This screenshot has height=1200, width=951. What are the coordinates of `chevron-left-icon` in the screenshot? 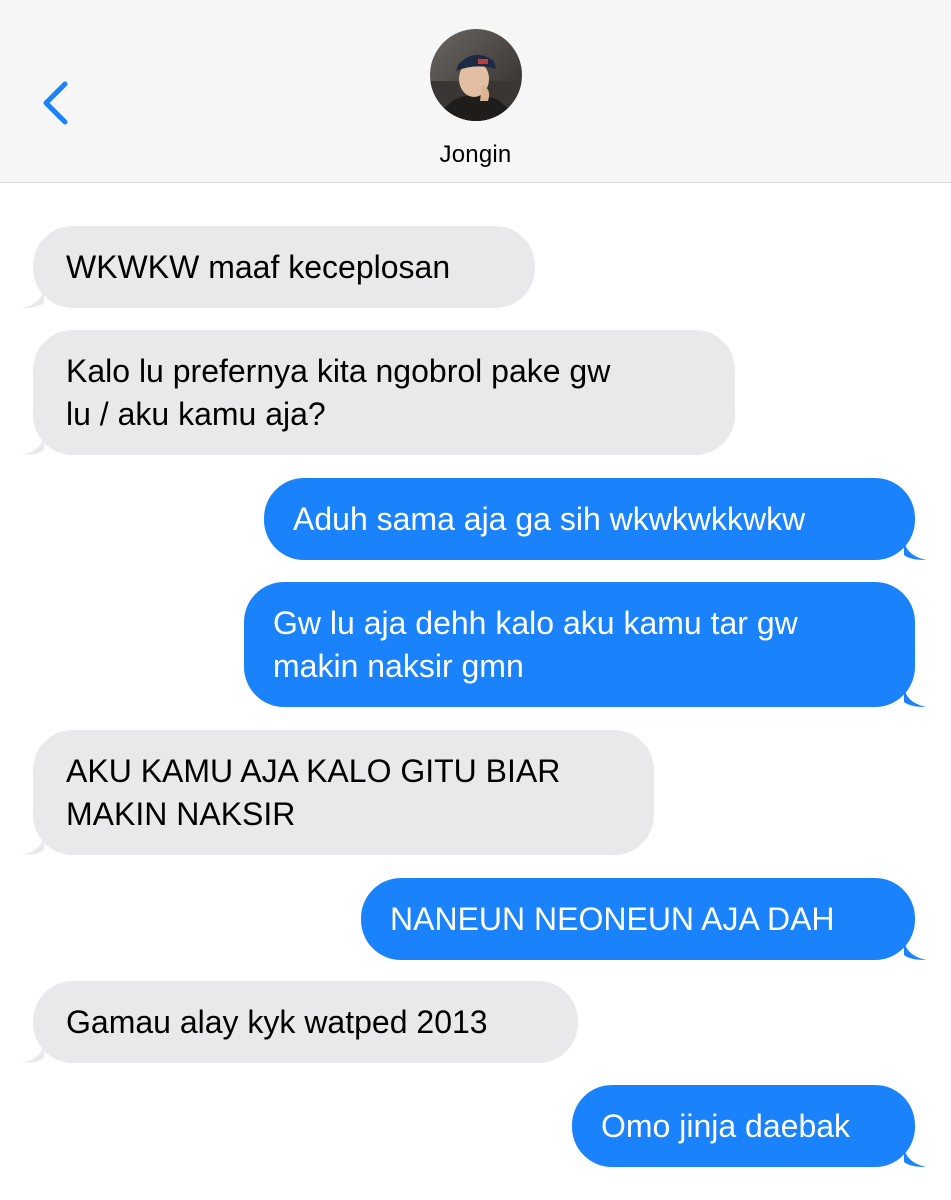 It's located at (55, 103).